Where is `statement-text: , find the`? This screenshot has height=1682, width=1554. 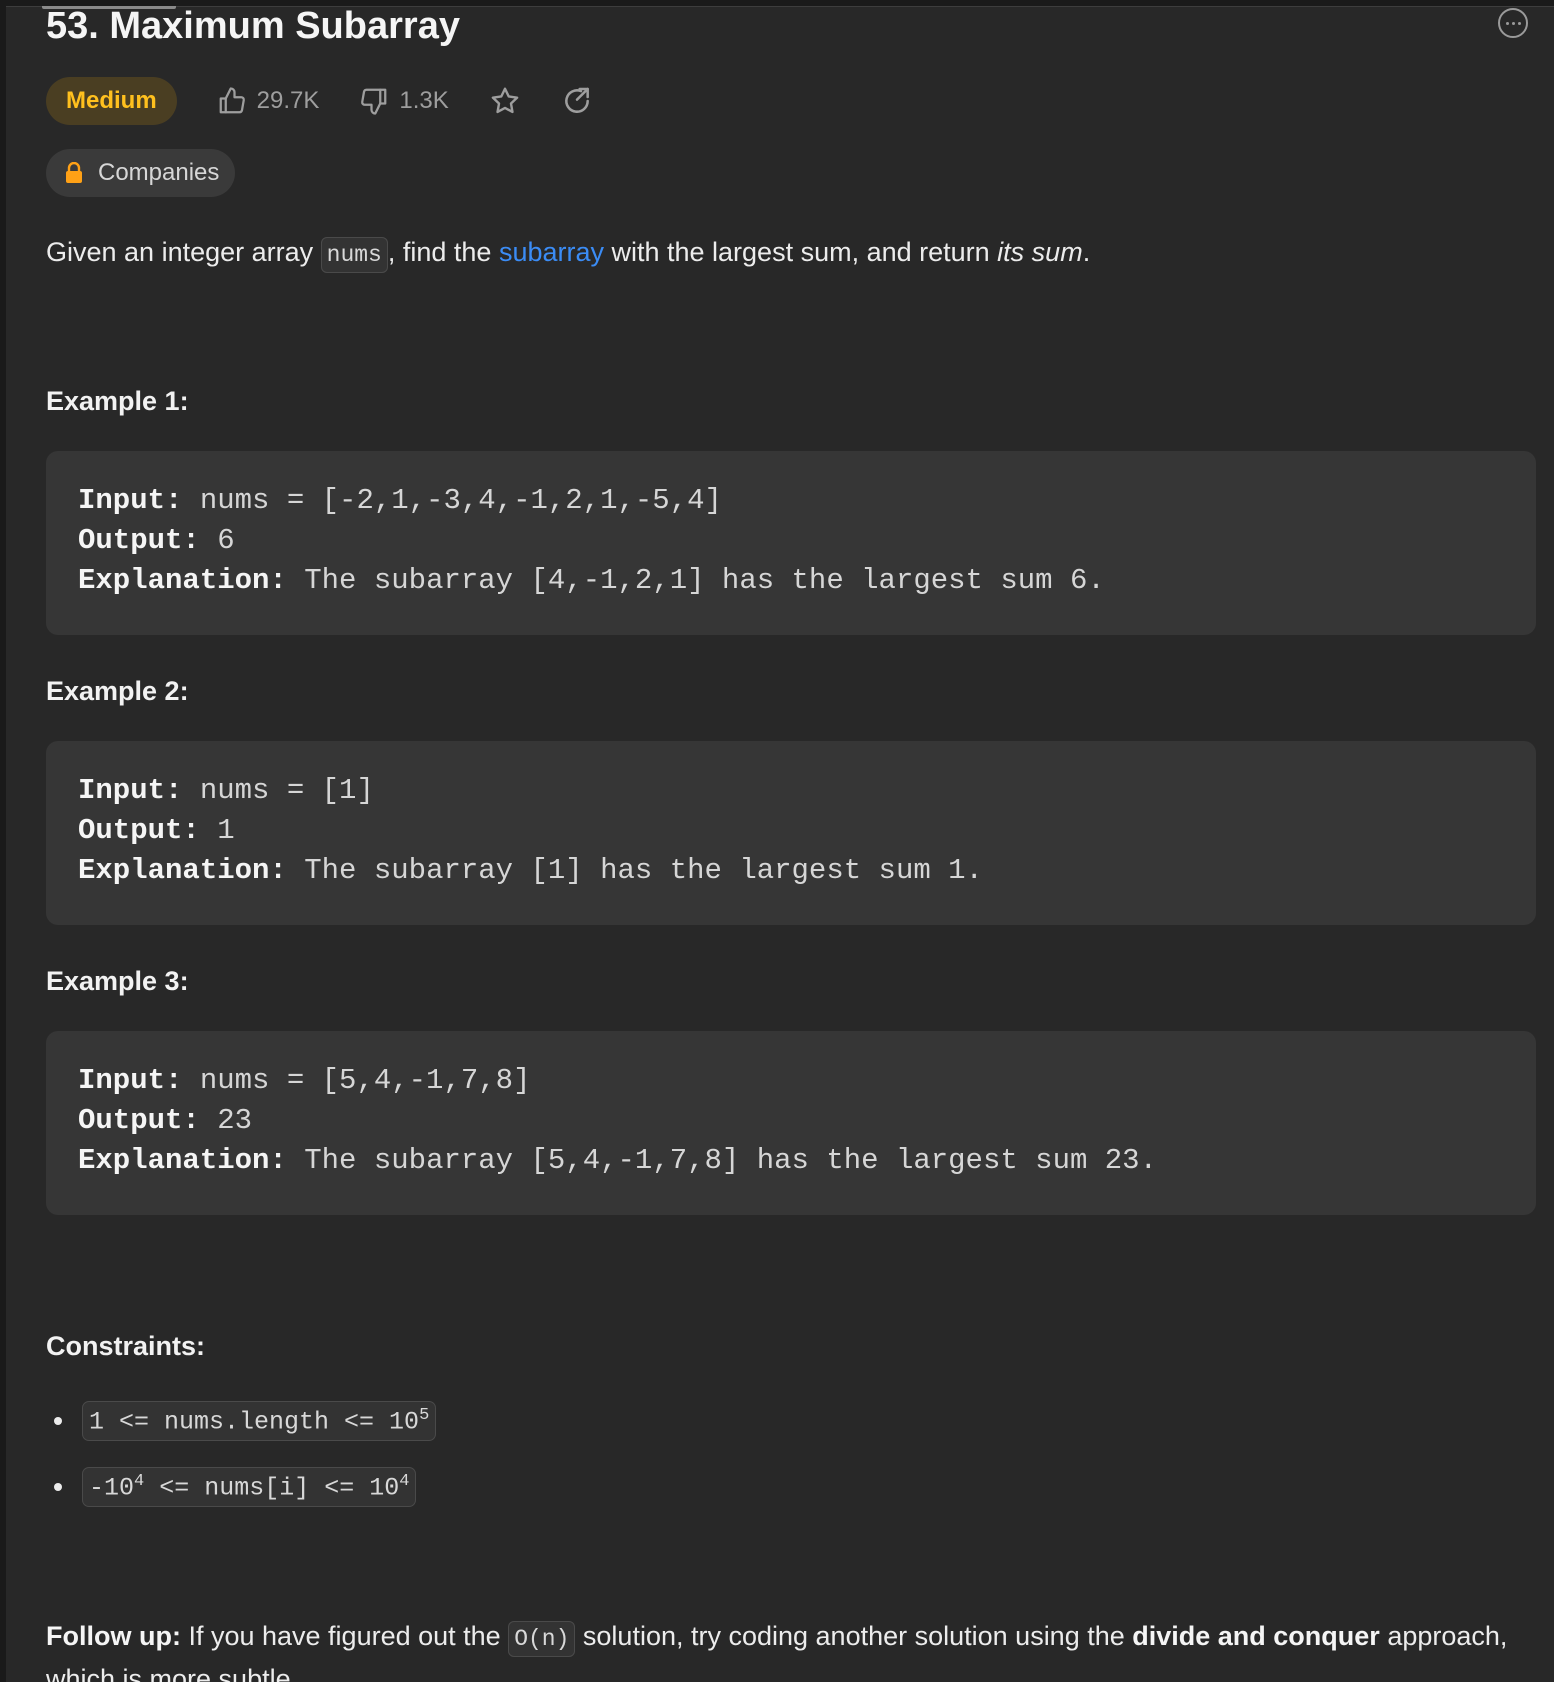
statement-text: , find the is located at coordinates (443, 252).